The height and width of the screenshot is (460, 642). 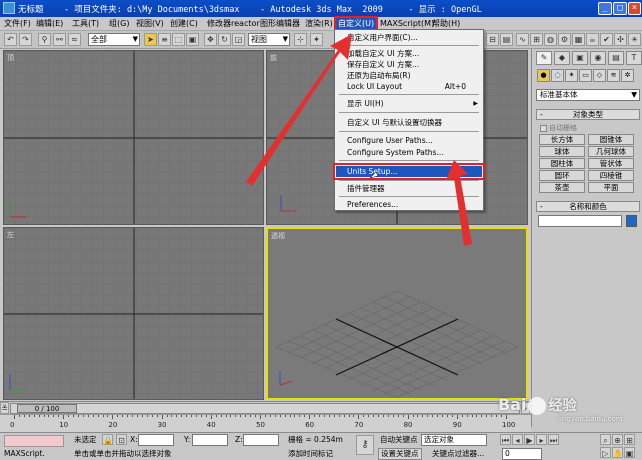 What do you see at coordinates (522, 454) in the screenshot?
I see `current-frame-input: 0` at bounding box center [522, 454].